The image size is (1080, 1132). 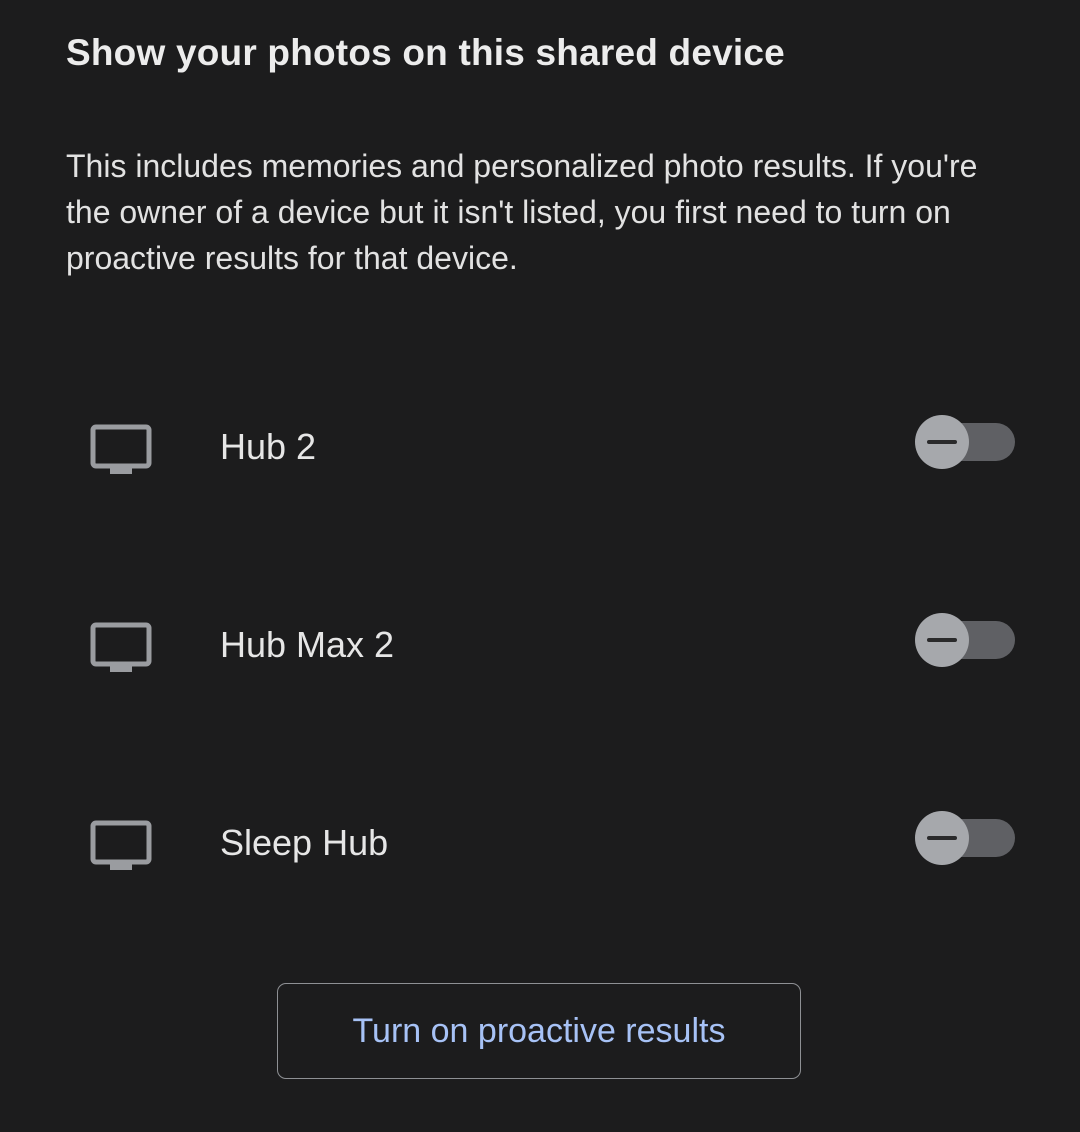 What do you see at coordinates (540, 667) in the screenshot?
I see `device-row-hub-max-2: Hub Max 2` at bounding box center [540, 667].